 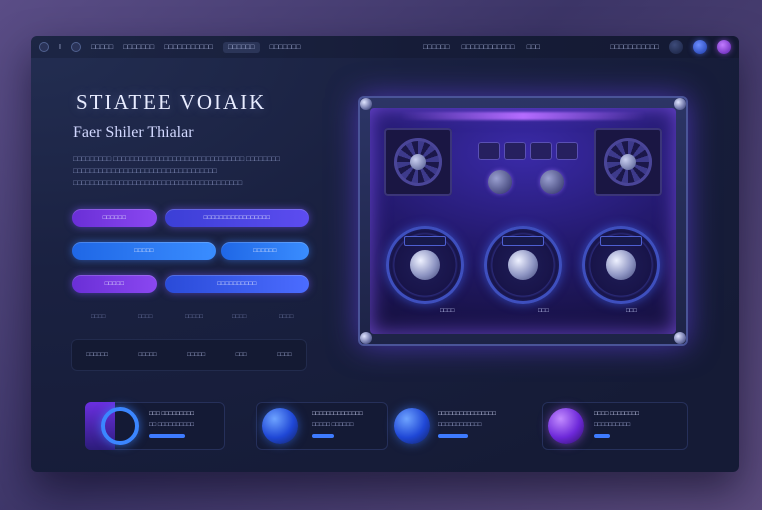 I want to click on nav-item-2: □□□□□□□, so click(x=138, y=47).